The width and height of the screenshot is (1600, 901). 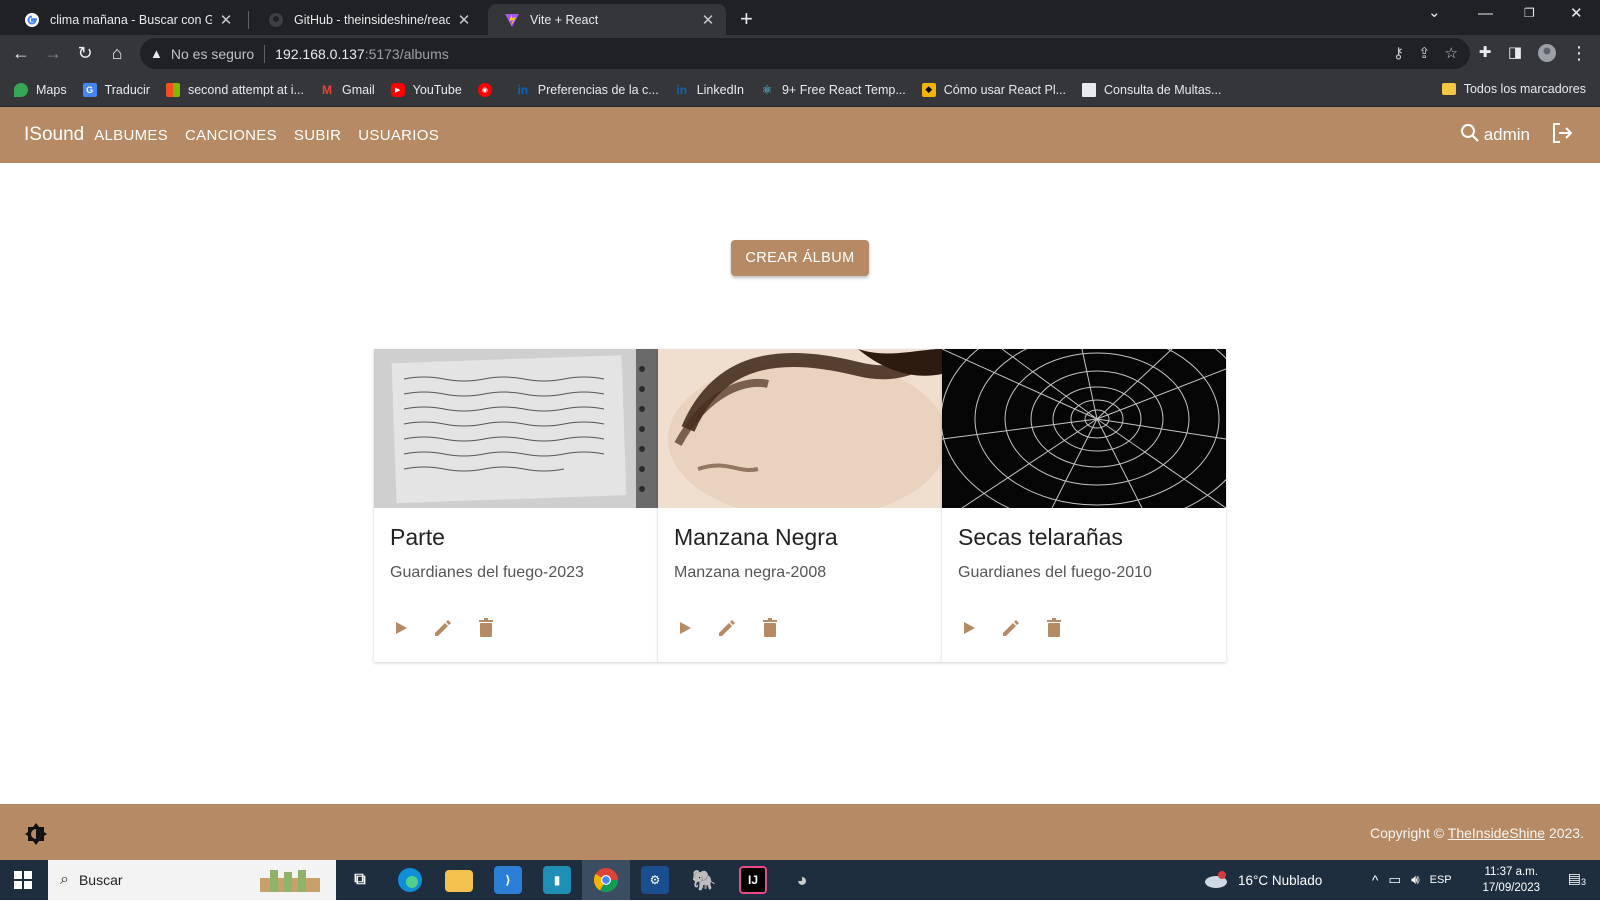 What do you see at coordinates (23, 882) in the screenshot?
I see `windows-start-icon` at bounding box center [23, 882].